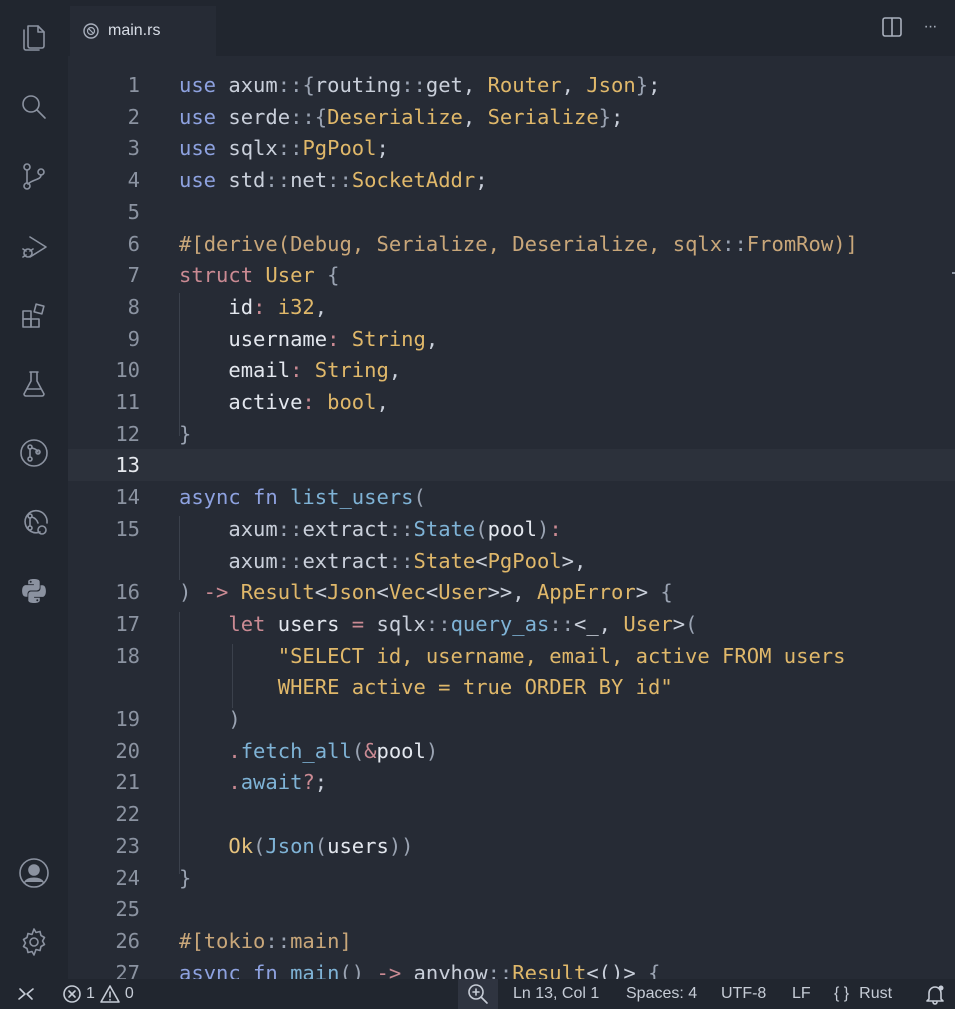 Image resolution: width=955 pixels, height=1009 pixels. I want to click on code-line: 24}, so click(511, 878).